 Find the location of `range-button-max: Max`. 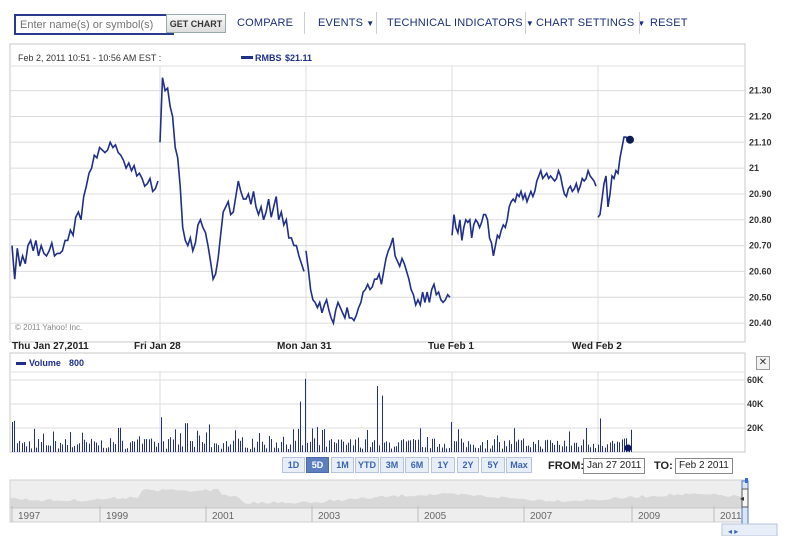

range-button-max: Max is located at coordinates (519, 465).